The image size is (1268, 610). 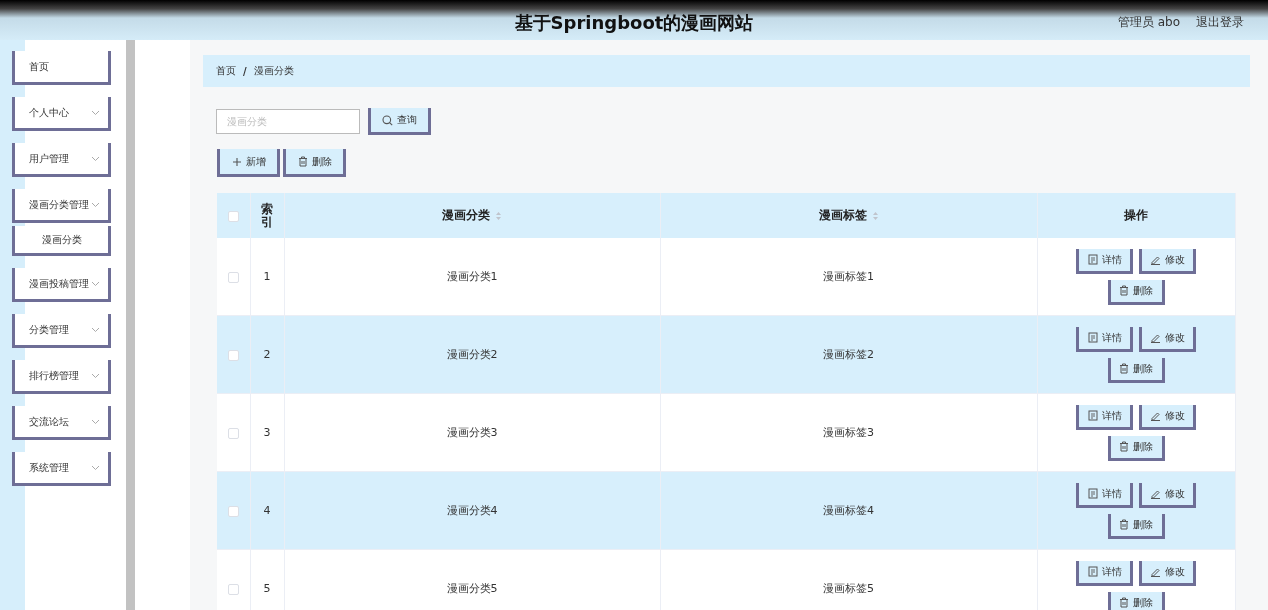 I want to click on table-cell: 2, so click(x=267, y=354).